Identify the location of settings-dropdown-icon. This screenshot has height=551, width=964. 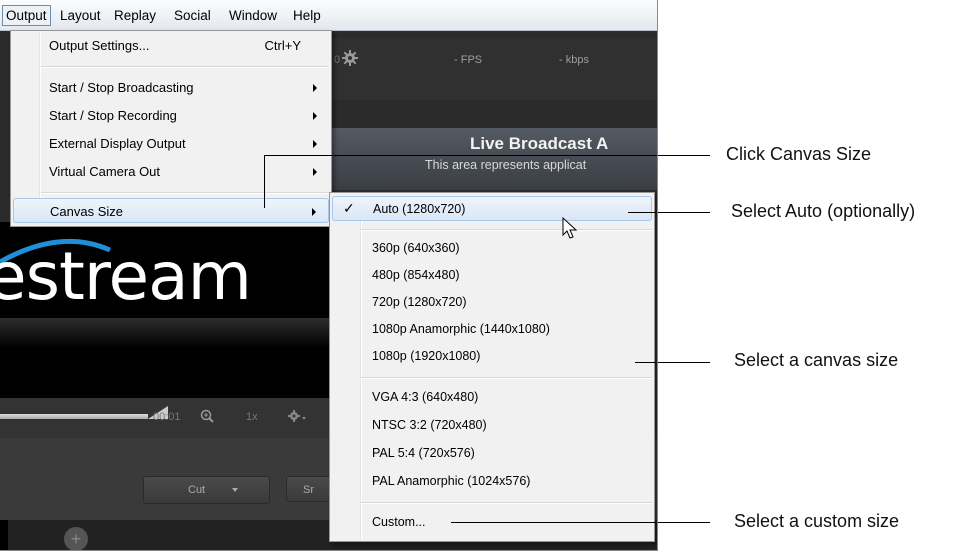
(298, 418).